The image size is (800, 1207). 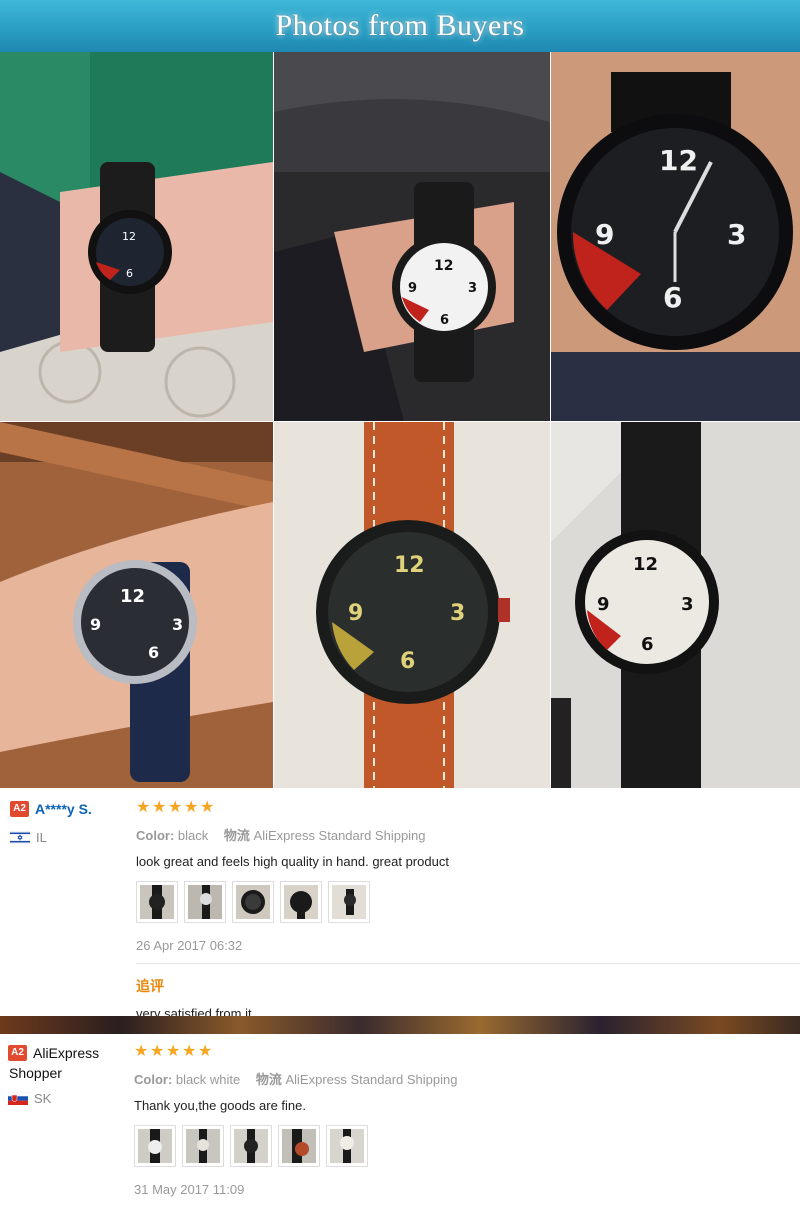 I want to click on divider, so click(x=468, y=963).